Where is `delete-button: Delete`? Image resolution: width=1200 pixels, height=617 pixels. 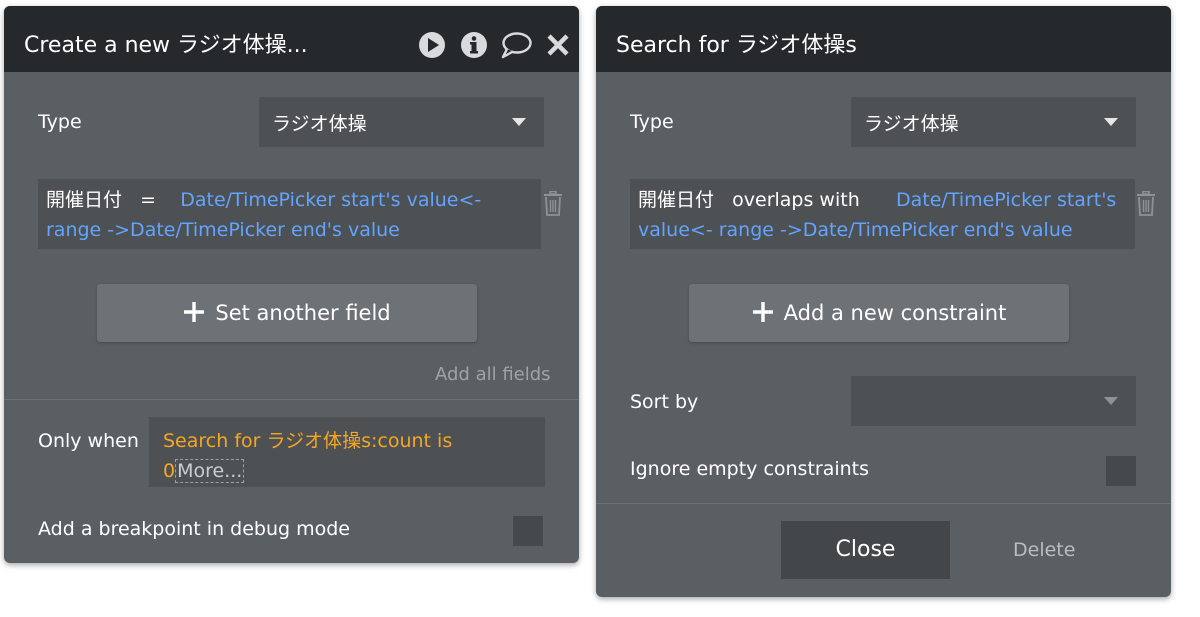 delete-button: Delete is located at coordinates (1044, 550).